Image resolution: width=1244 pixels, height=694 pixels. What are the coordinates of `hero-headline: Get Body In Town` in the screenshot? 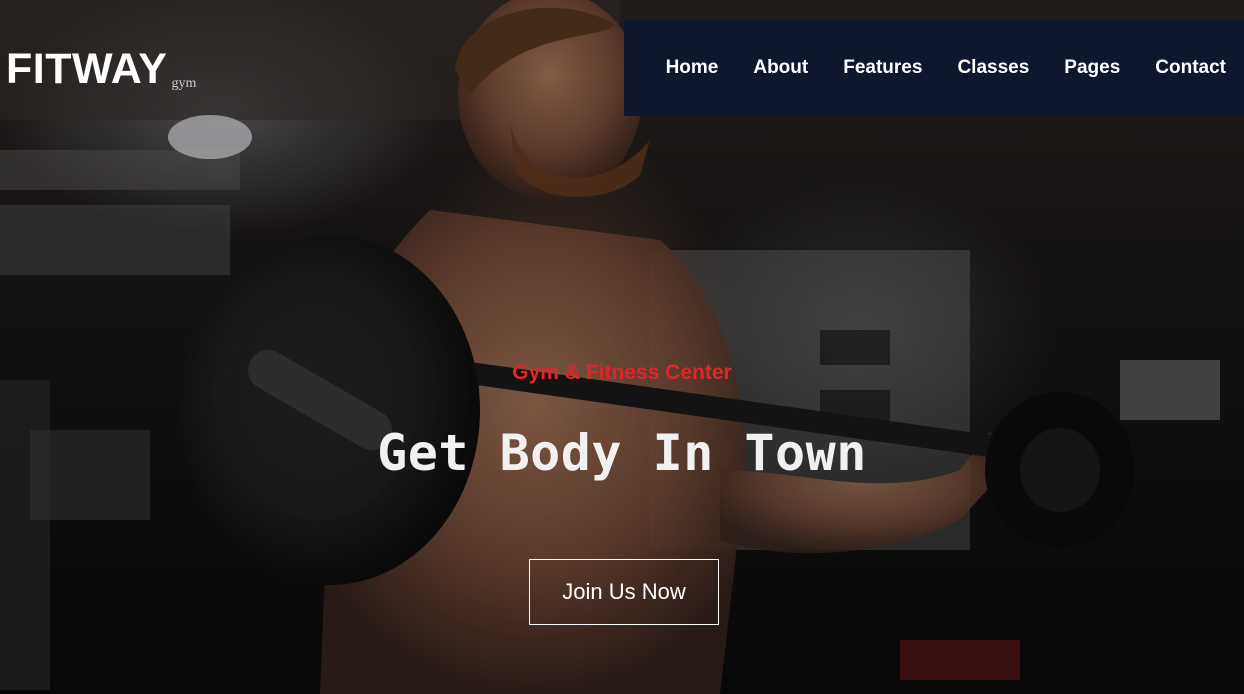 It's located at (622, 453).